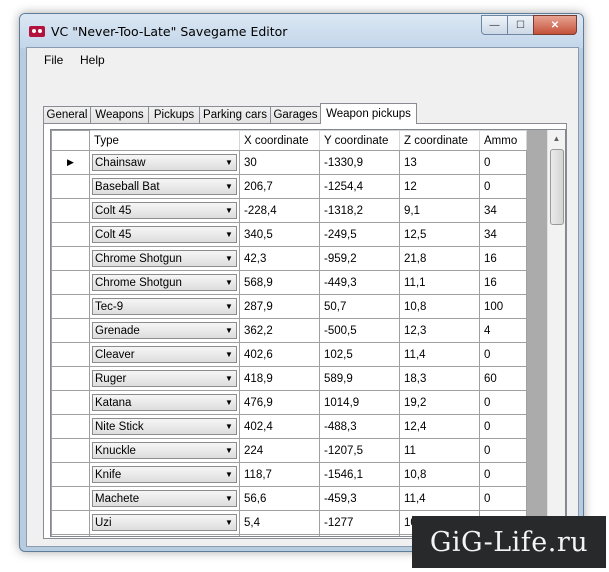  I want to click on x-coordinate-cell: 340,5, so click(279, 234).